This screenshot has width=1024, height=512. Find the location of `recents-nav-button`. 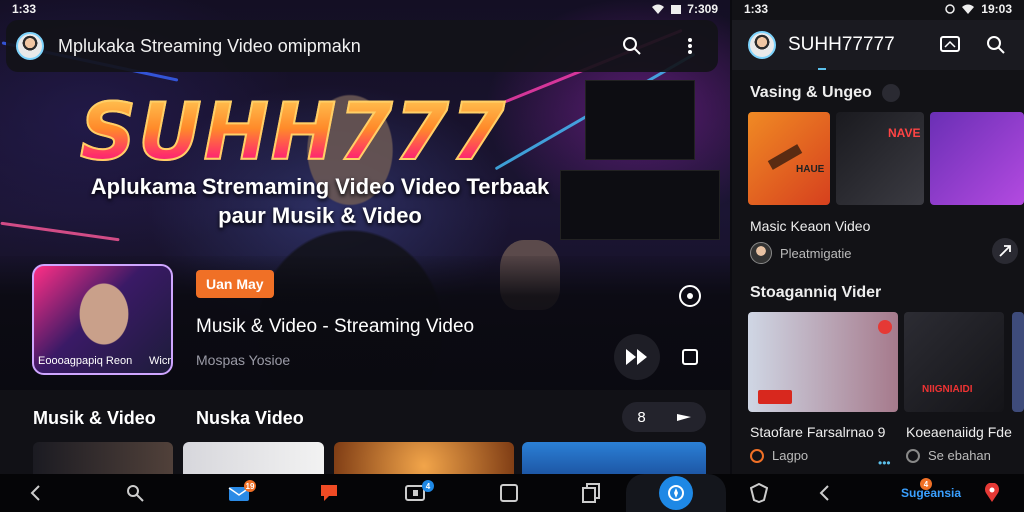

recents-nav-button is located at coordinates (591, 493).